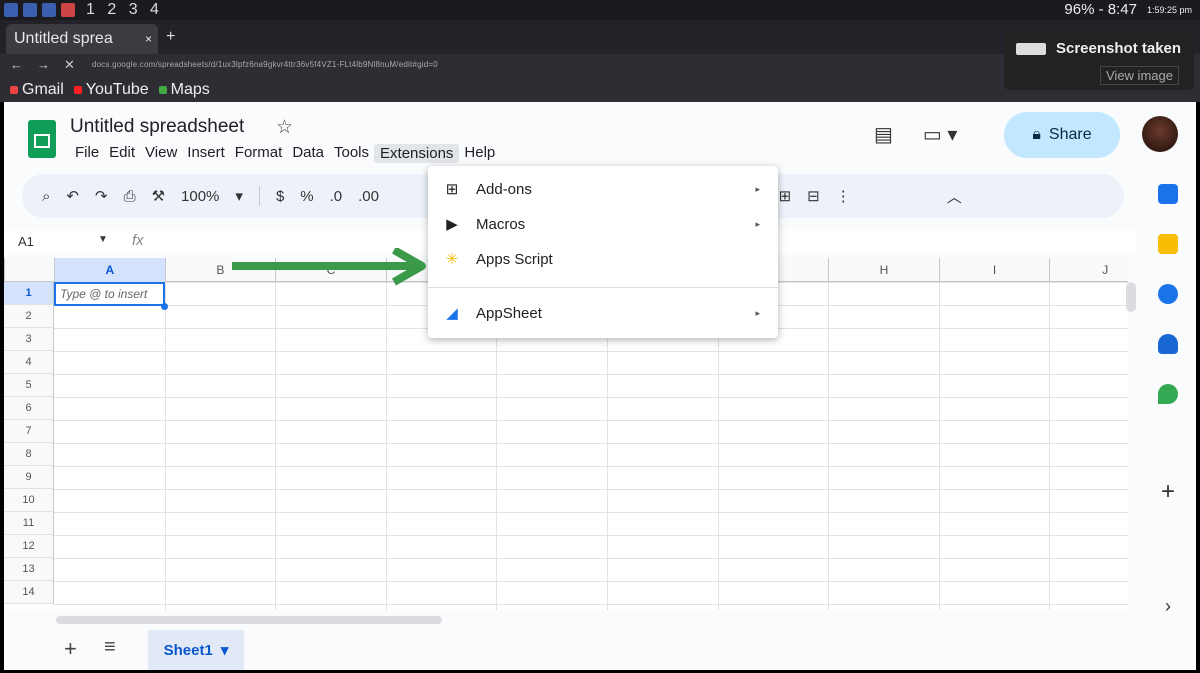  Describe the element at coordinates (1099, 60) in the screenshot. I see `screenshot-toast: Screenshot taken View image` at that location.